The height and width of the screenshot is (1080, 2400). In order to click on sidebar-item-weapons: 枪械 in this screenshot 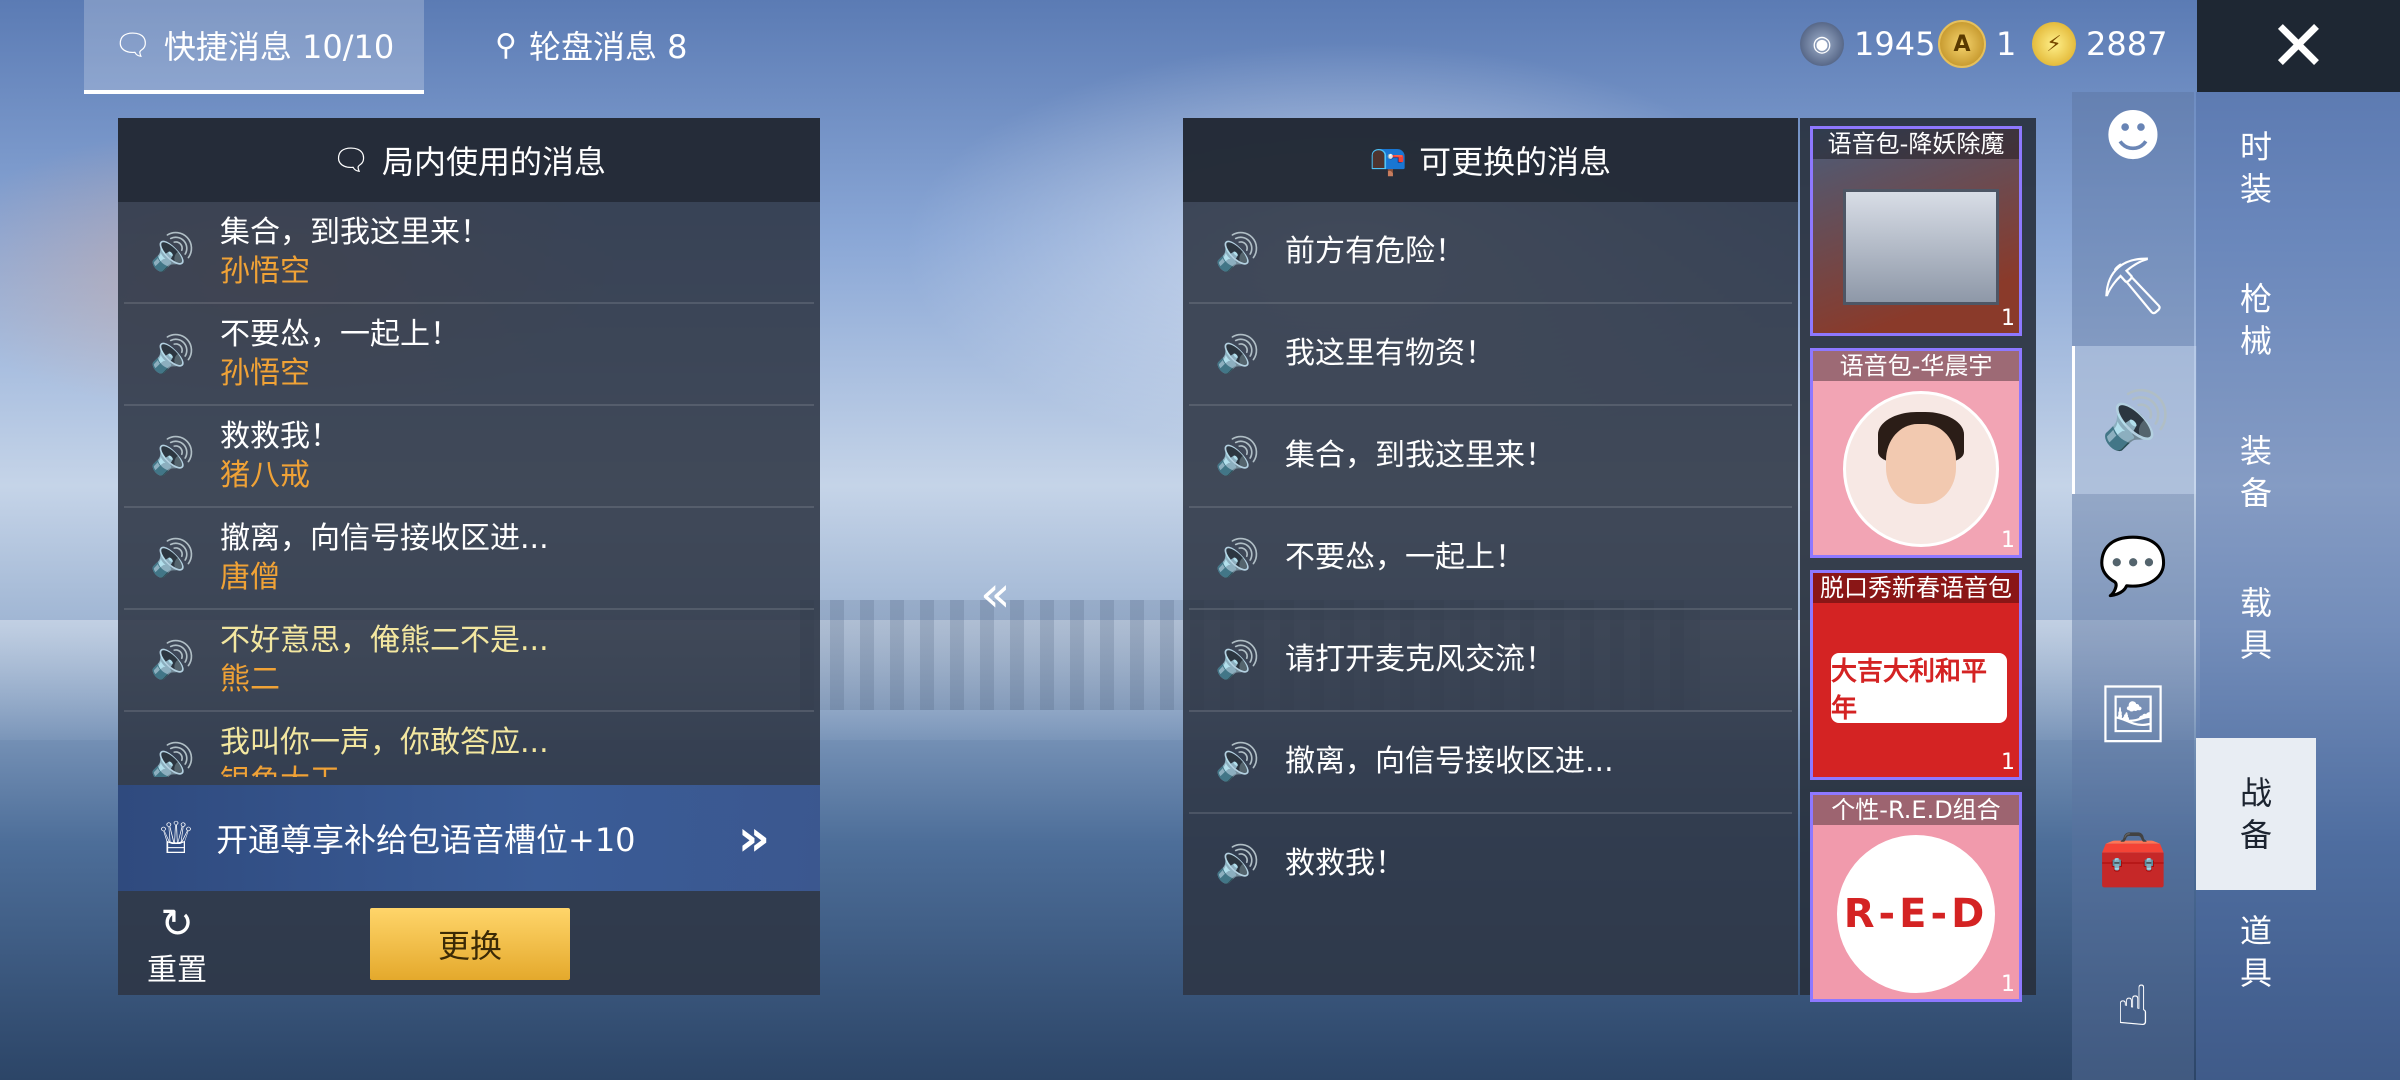, I will do `click(2256, 320)`.